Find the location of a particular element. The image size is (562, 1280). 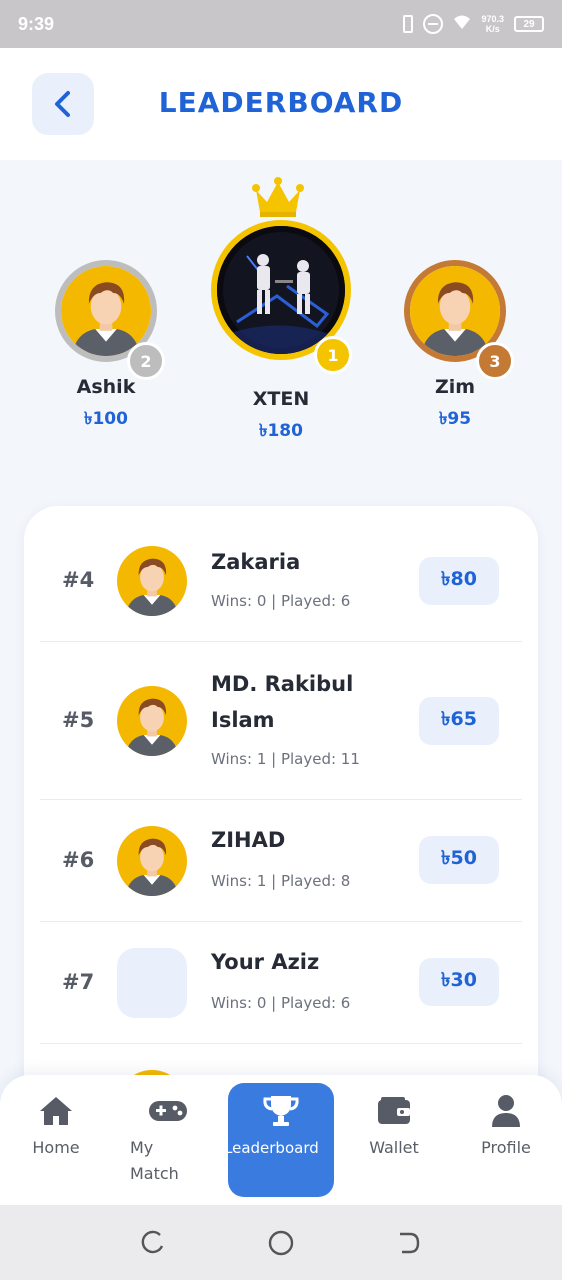

row-stats: Wins: 1 | Played: 11 is located at coordinates (285, 759).